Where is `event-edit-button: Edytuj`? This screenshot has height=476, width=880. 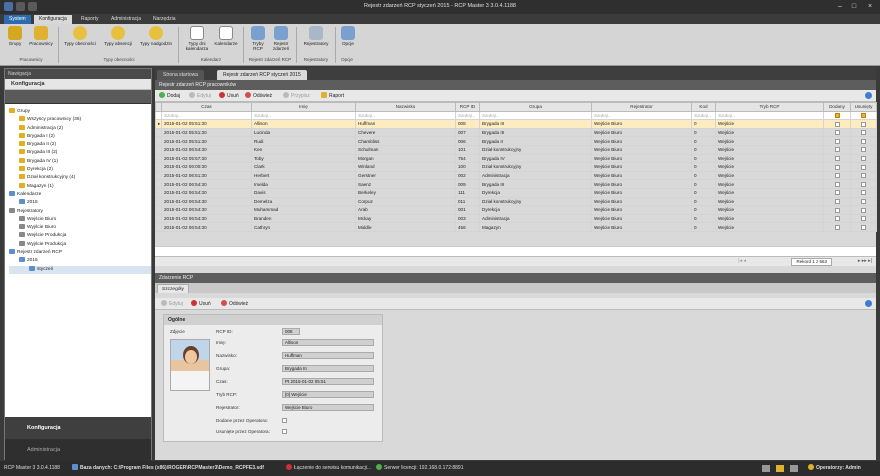 event-edit-button: Edytuj is located at coordinates (172, 304).